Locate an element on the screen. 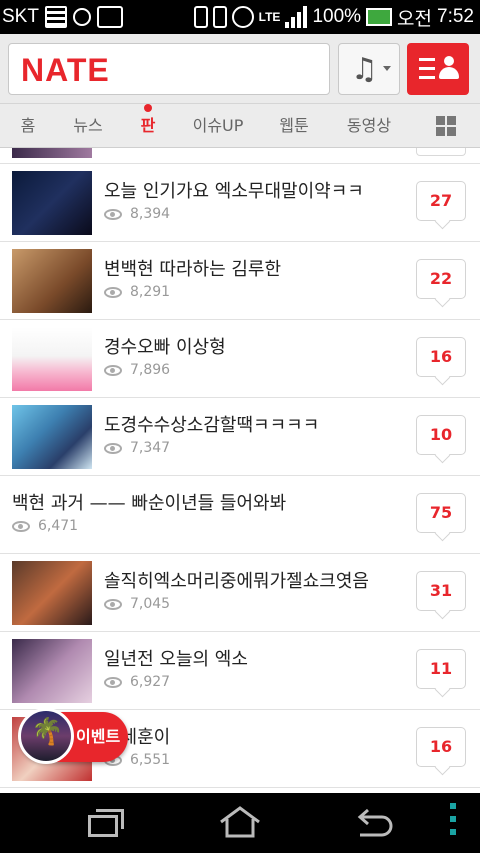 The image size is (480, 853). category-tabs: 홈 뉴스 판 이슈UP 웹툰 동영상 is located at coordinates (240, 126).